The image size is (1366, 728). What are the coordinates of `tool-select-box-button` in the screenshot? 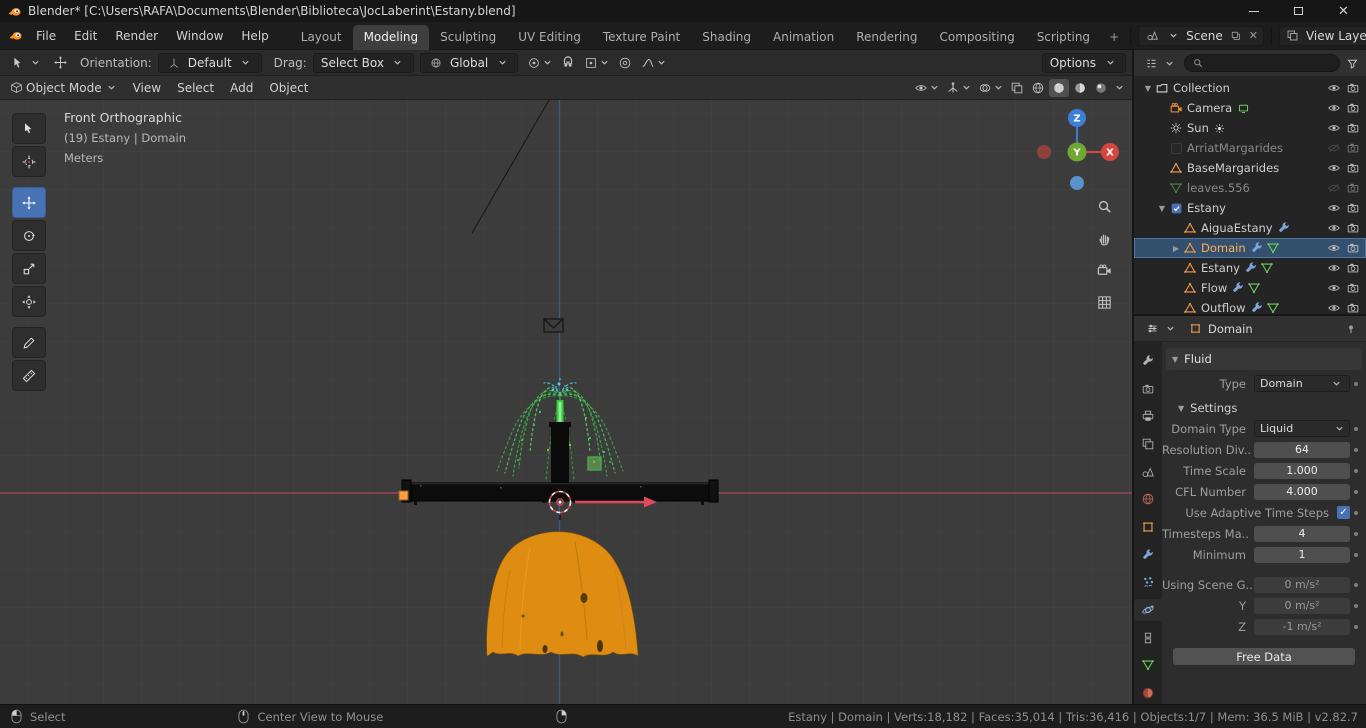 It's located at (29, 128).